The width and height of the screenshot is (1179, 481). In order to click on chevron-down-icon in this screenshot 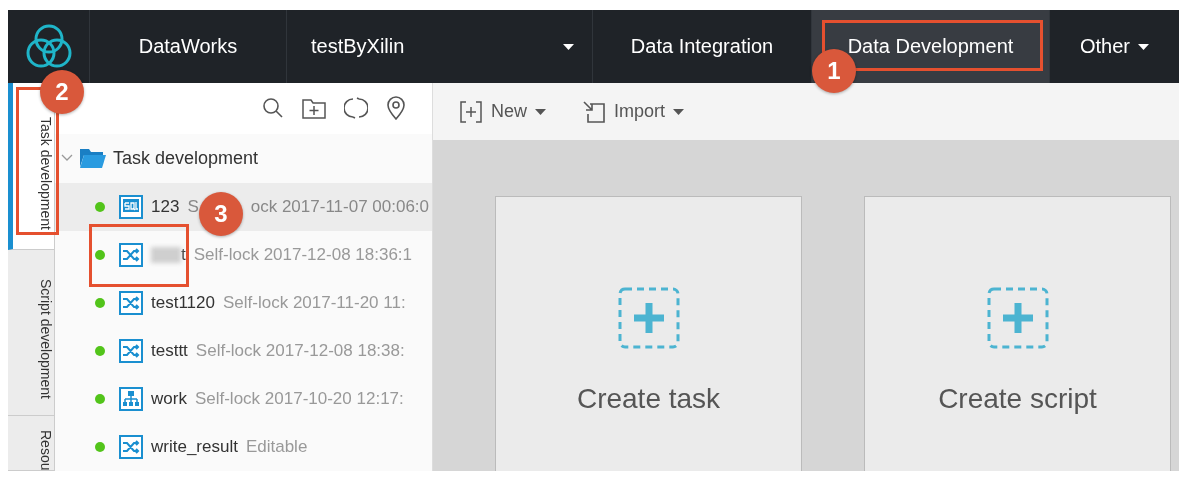, I will do `click(67, 158)`.